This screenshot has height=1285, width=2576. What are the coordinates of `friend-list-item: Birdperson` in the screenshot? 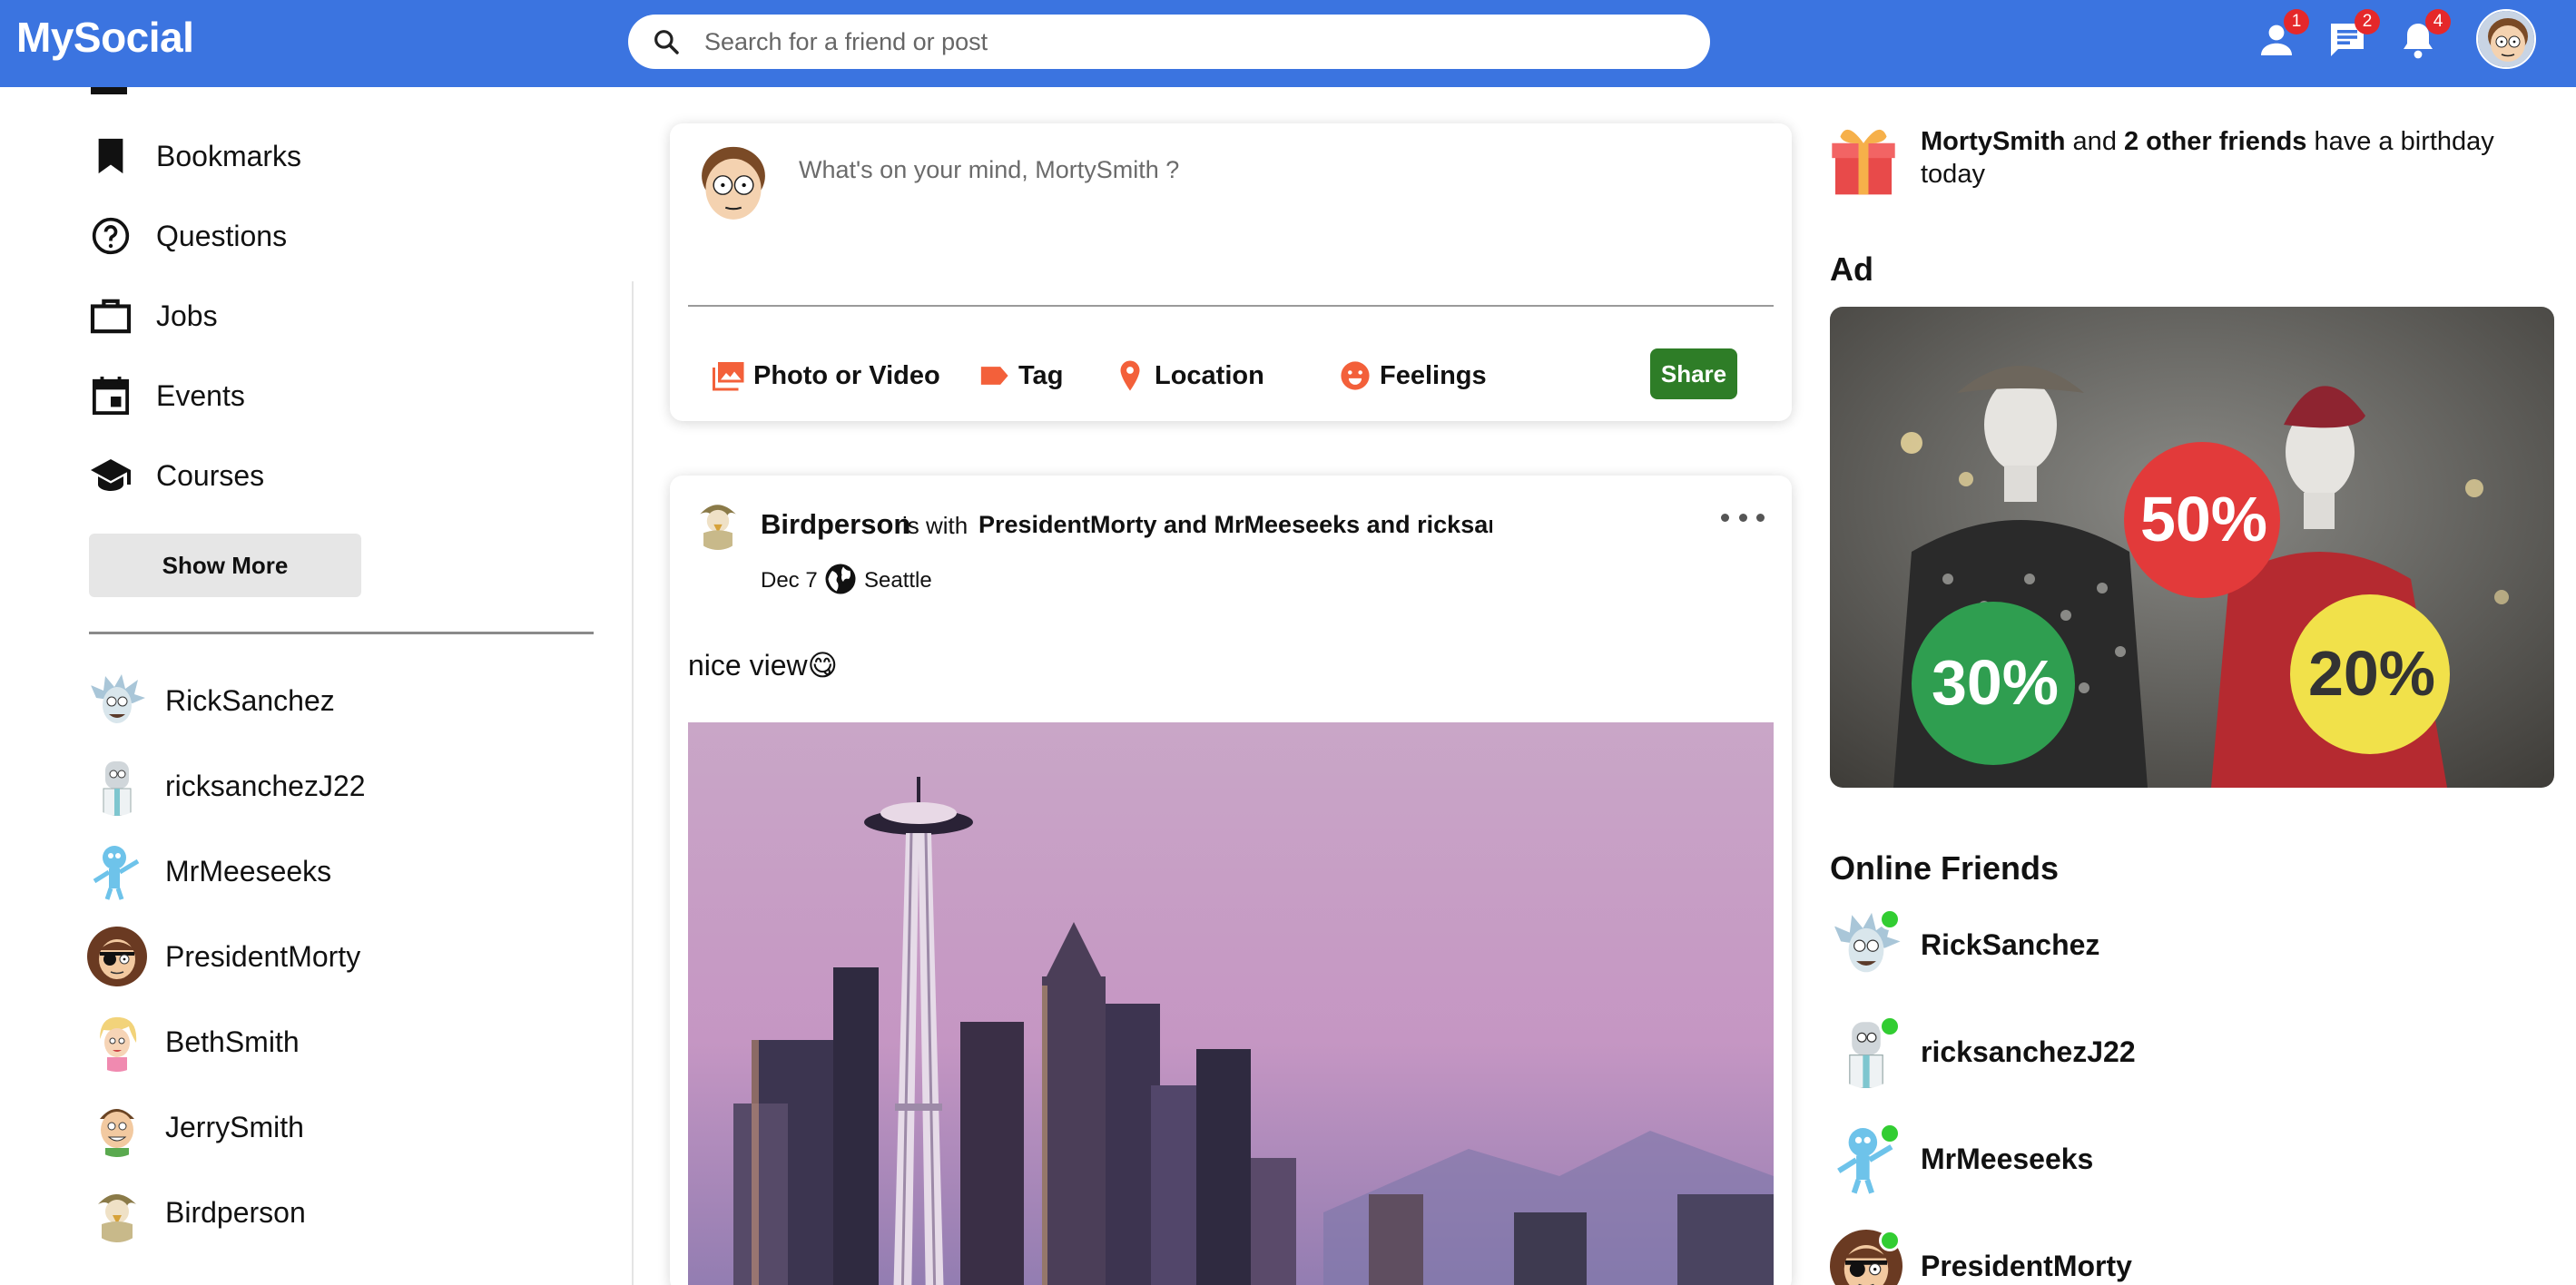 It's located at (196, 1212).